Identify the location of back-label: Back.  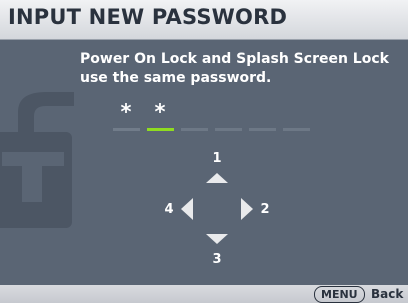
(387, 294).